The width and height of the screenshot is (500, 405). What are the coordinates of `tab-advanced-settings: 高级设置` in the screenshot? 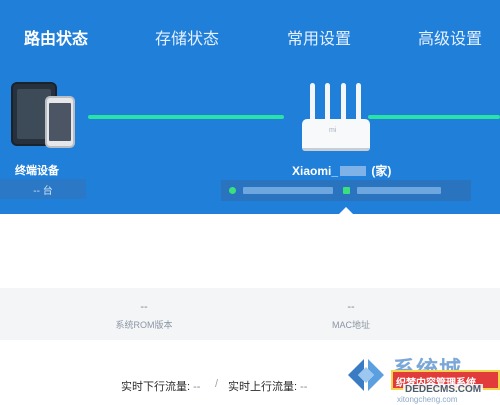 It's located at (450, 37).